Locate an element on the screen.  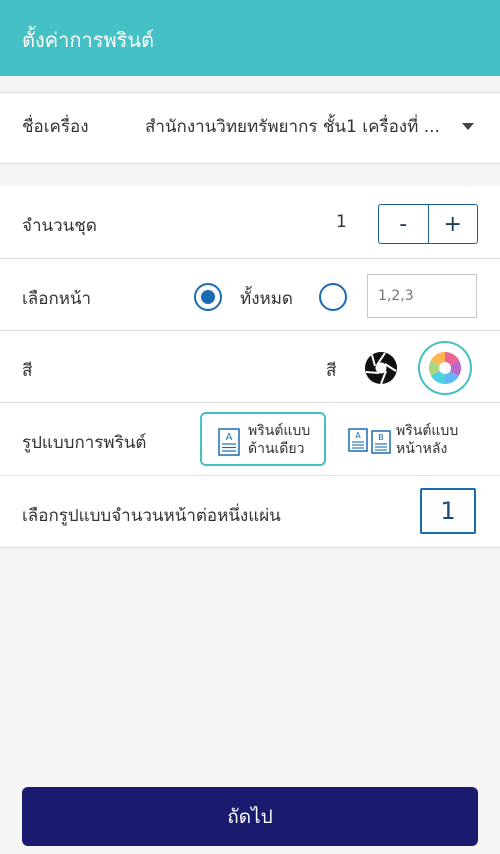
next-button: ถัดไป is located at coordinates (250, 816).